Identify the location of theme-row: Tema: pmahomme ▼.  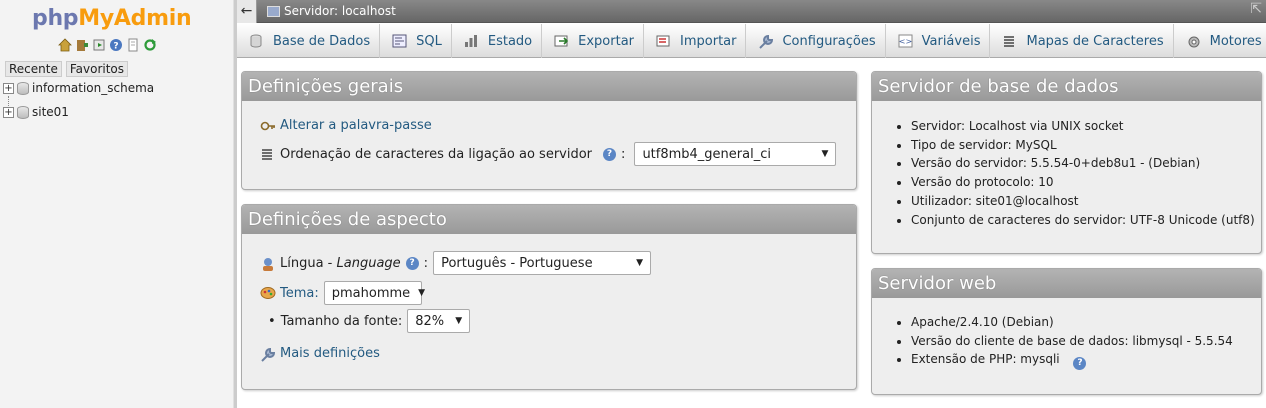
(343, 293).